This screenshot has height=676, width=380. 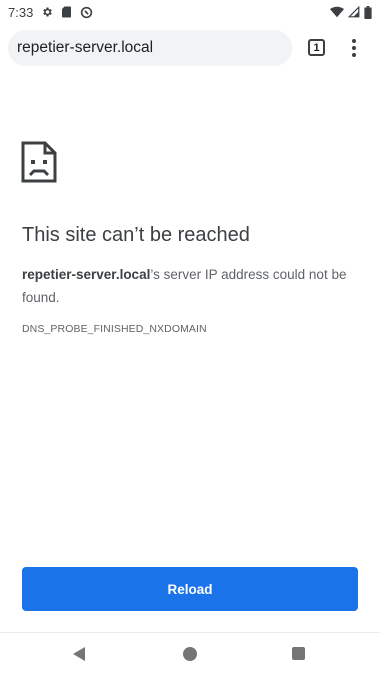 I want to click on reload-button: Reload, so click(x=190, y=589).